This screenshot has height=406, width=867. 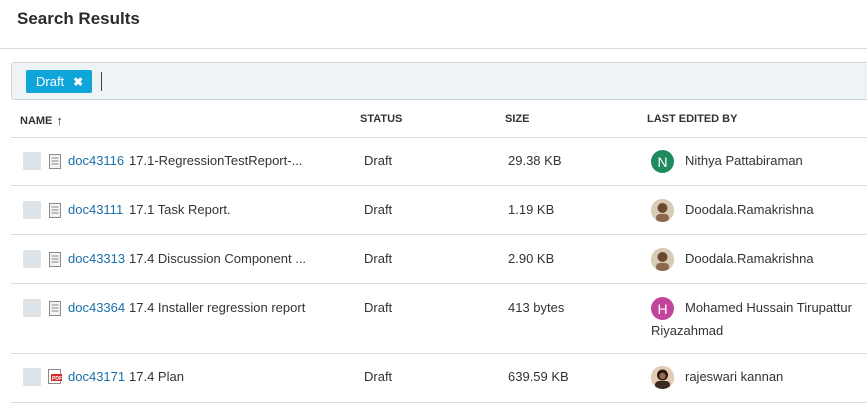 What do you see at coordinates (57, 379) in the screenshot?
I see `svg-text: PDF` at bounding box center [57, 379].